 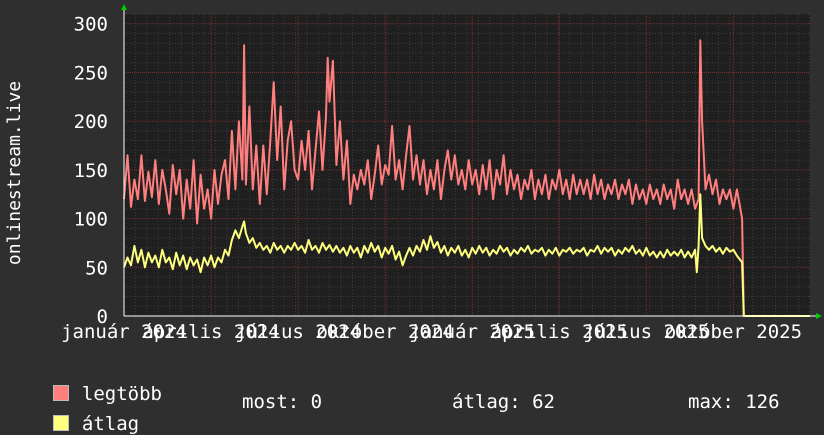 I want to click on y-tick-label: 200, so click(x=91, y=122).